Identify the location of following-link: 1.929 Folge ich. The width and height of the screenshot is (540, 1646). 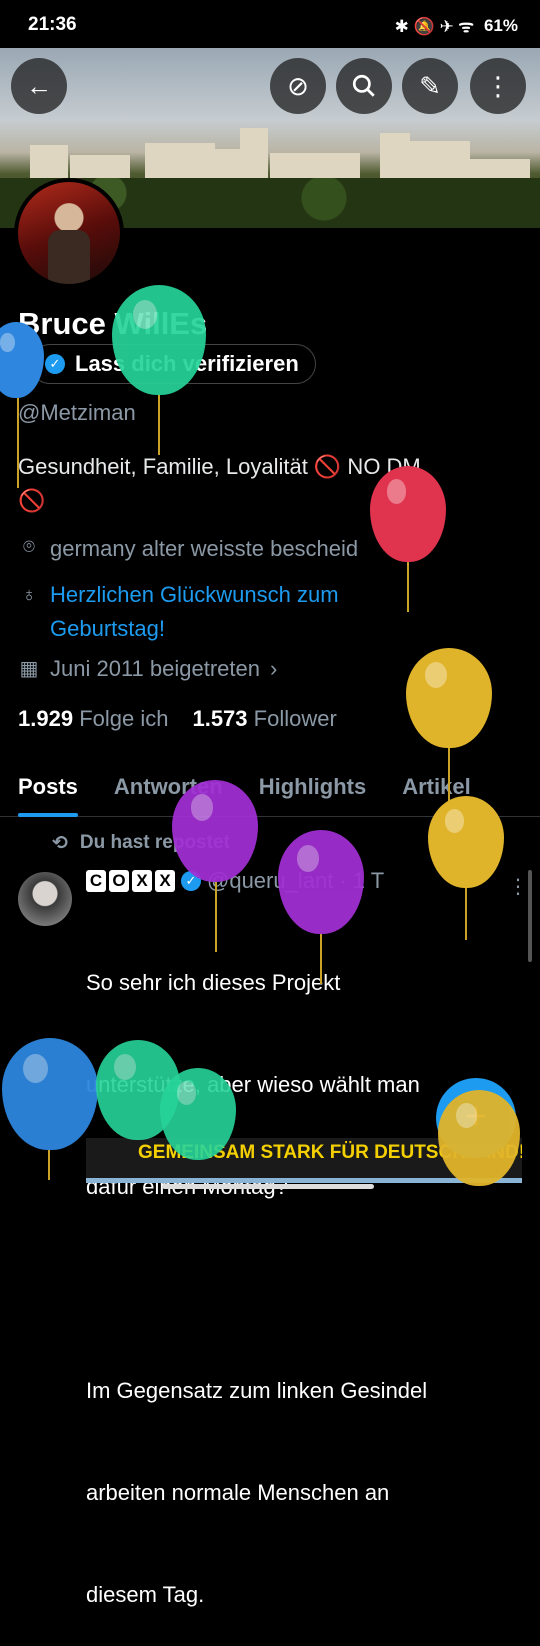
(93, 719).